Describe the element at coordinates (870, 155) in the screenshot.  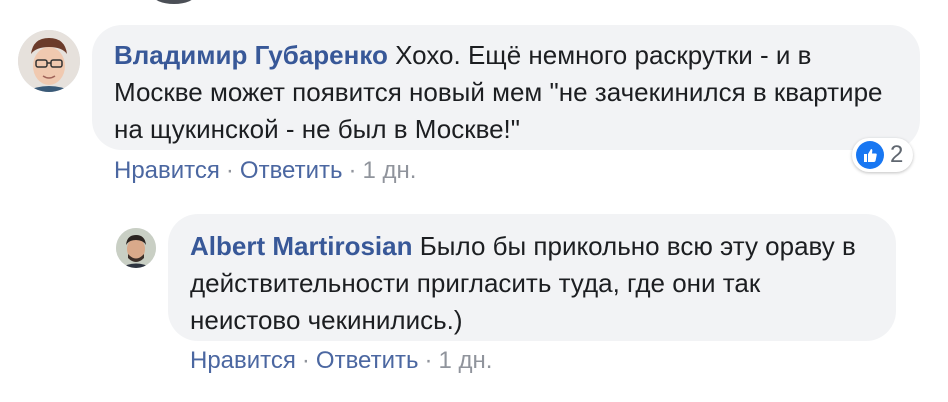
I see `like-icon` at that location.